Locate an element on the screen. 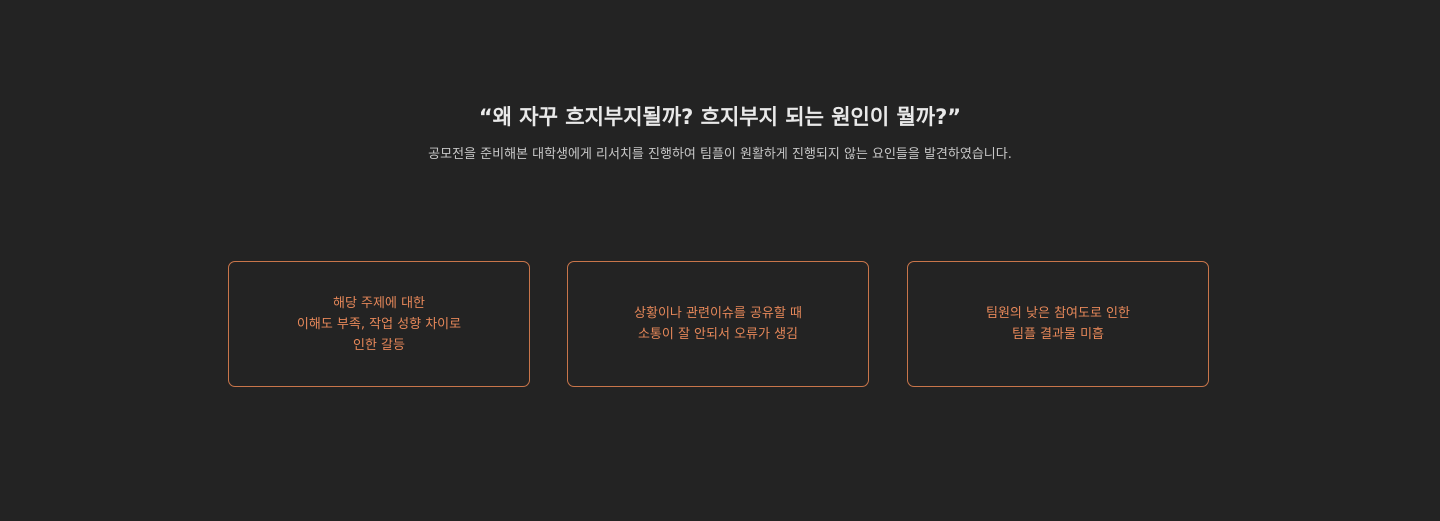 The width and height of the screenshot is (1440, 521). finding-card-2: 상황이나 관련이슈를 공유할 때 소통이 잘 안되서 오류가 생김 is located at coordinates (718, 324).